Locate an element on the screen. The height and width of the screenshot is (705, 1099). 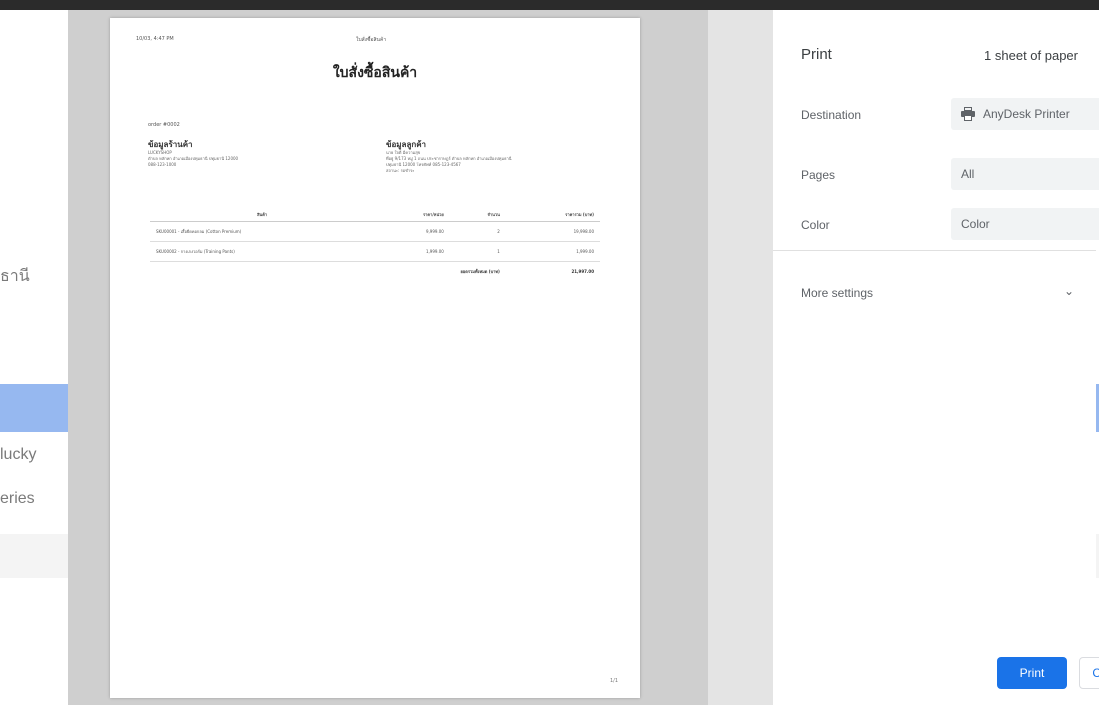
destination-select: AnyDesk Printer ▼ is located at coordinates (1025, 114).